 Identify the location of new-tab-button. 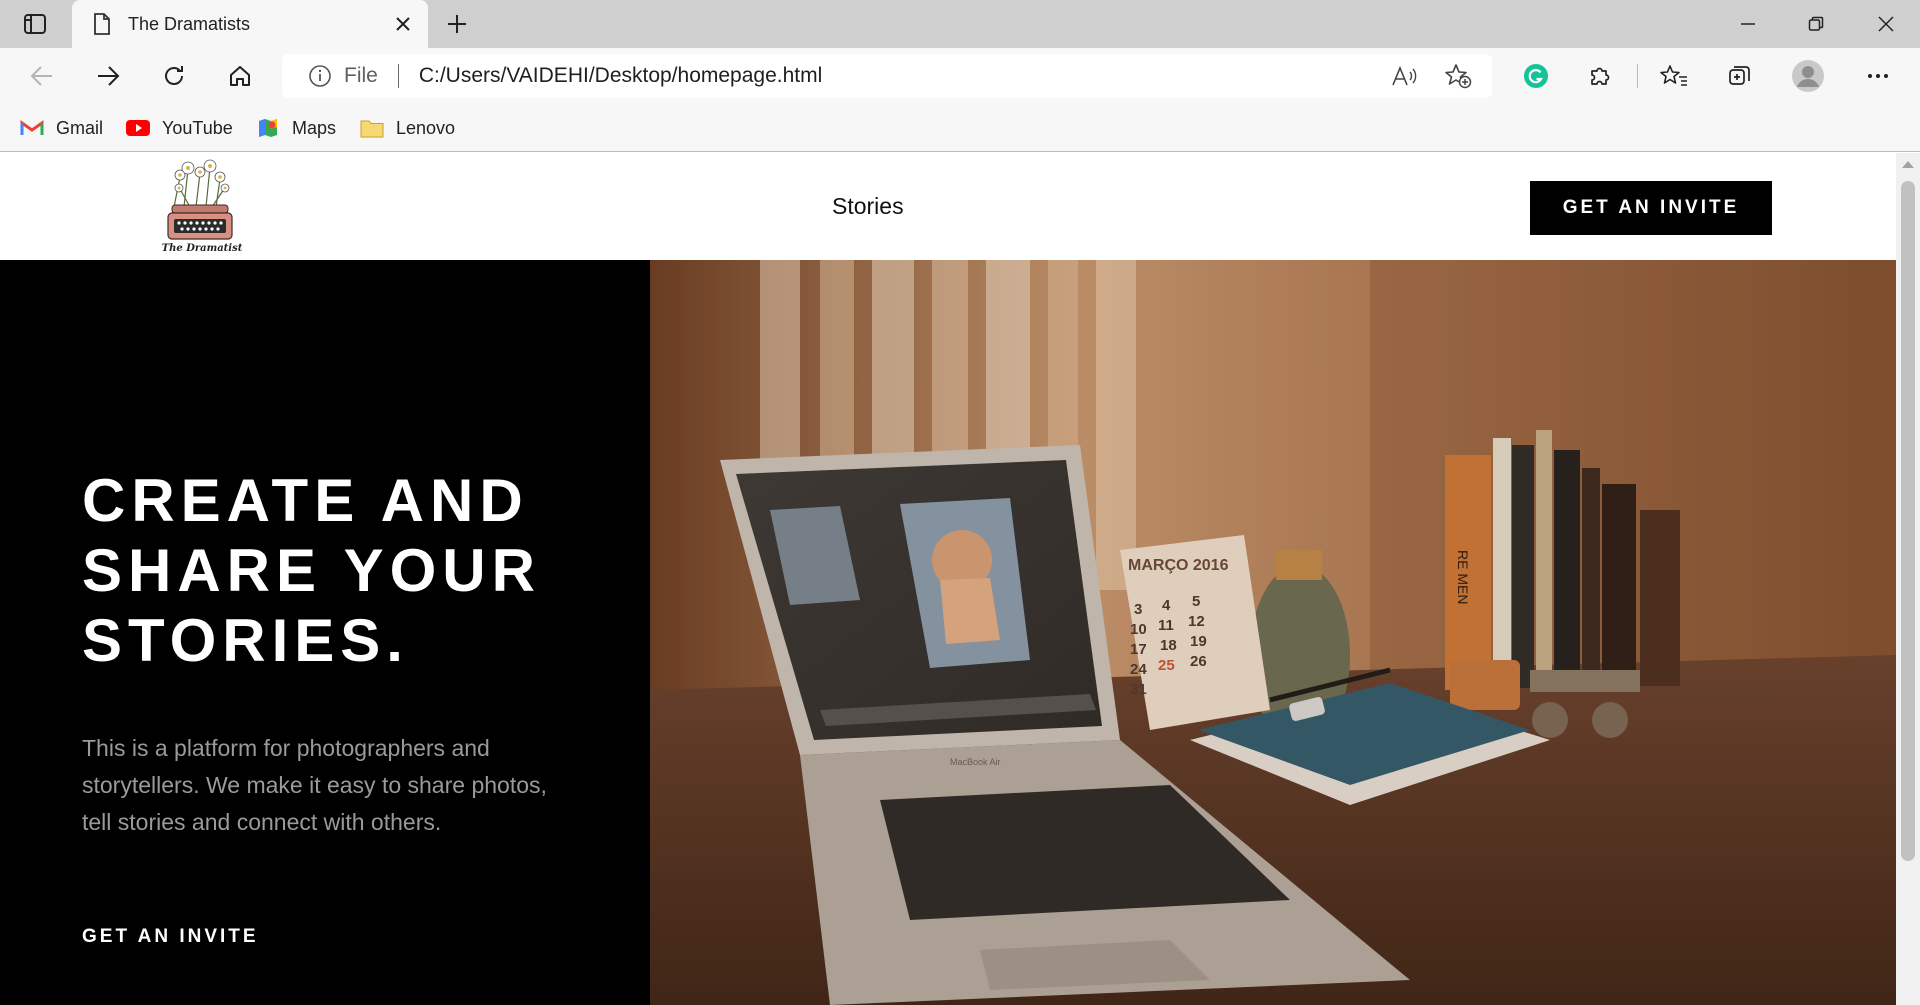
(457, 24).